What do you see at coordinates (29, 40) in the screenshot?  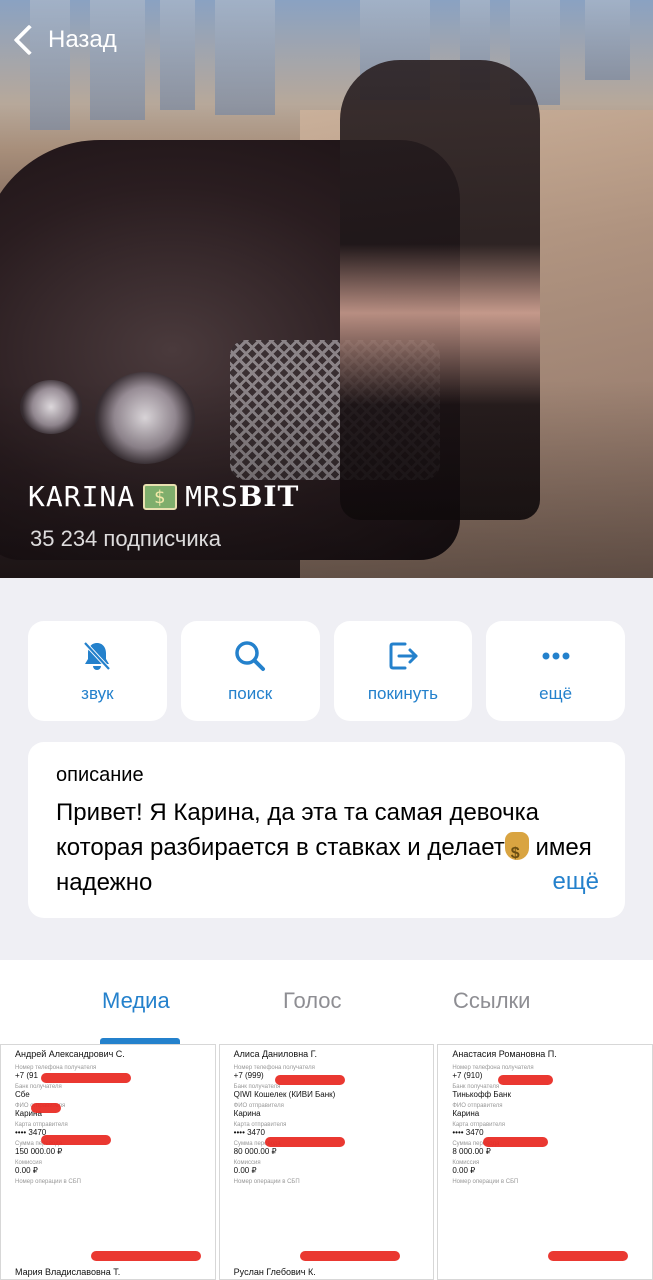 I see `chevron-left-icon` at bounding box center [29, 40].